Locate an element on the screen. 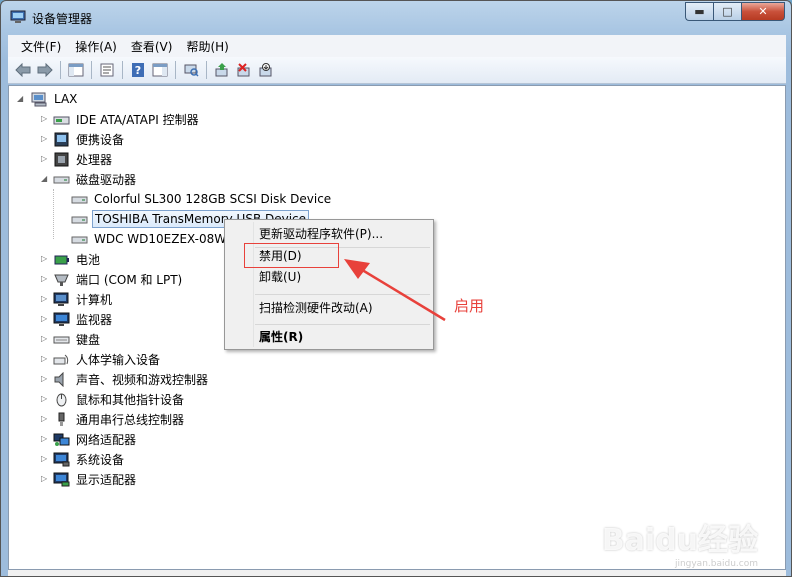 This screenshot has height=577, width=792. tree-node-portable: ▷ 便携设备 is located at coordinates (82, 139).